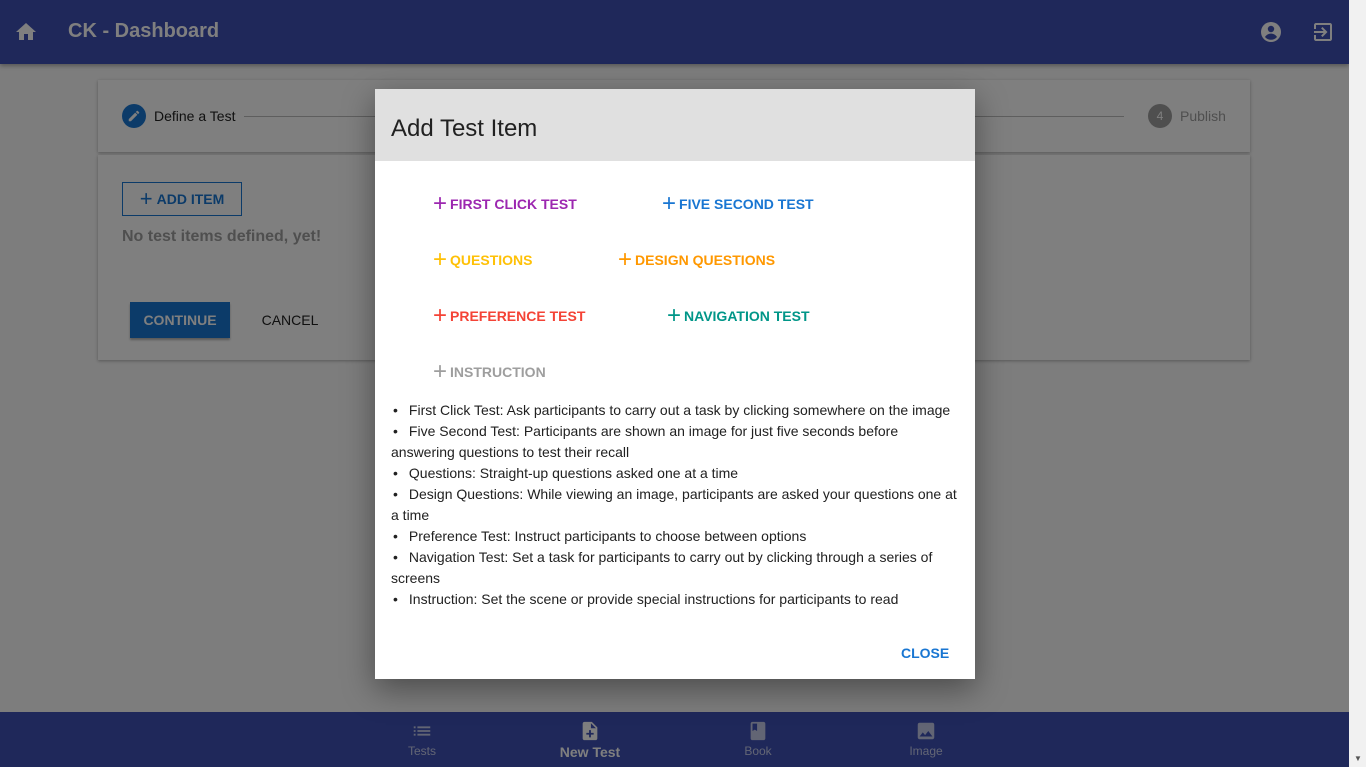  What do you see at coordinates (746, 204) in the screenshot?
I see `button-label: FIVE SECOND TEST` at bounding box center [746, 204].